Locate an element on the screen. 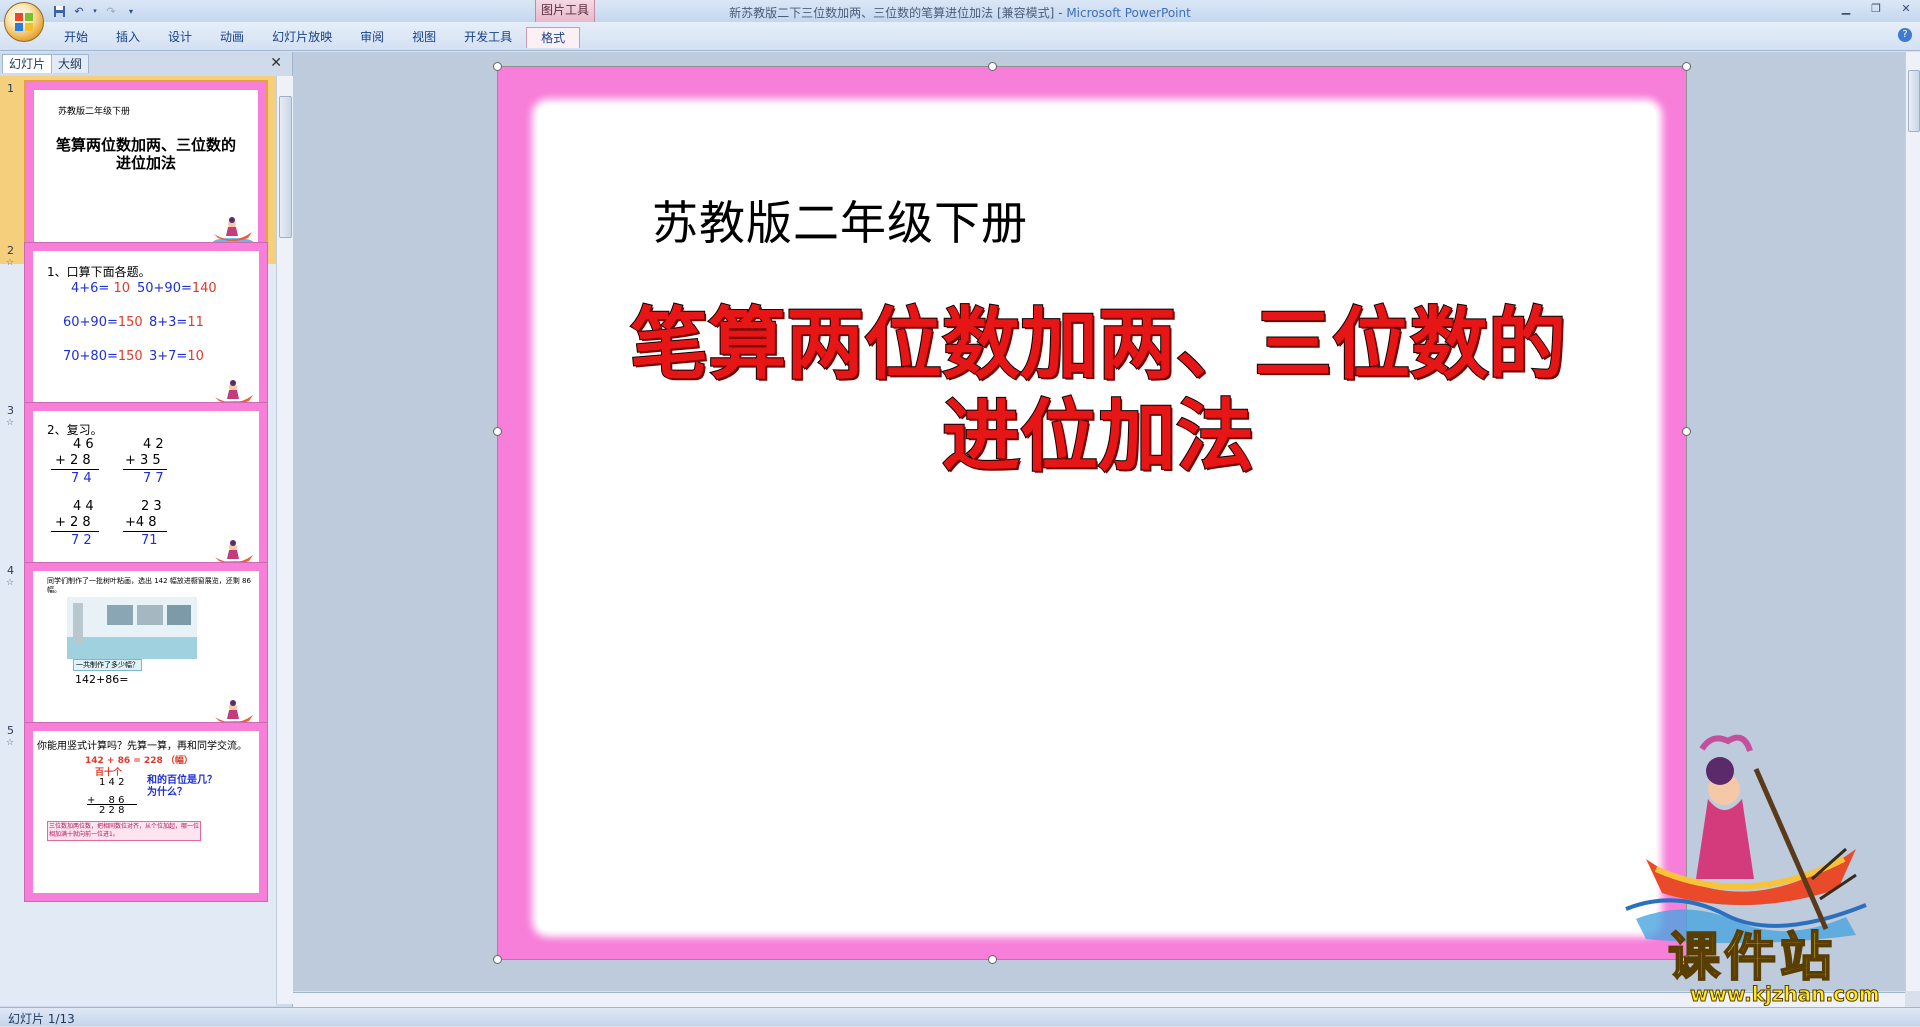  maximize-icon: ❐ is located at coordinates (1876, 9).